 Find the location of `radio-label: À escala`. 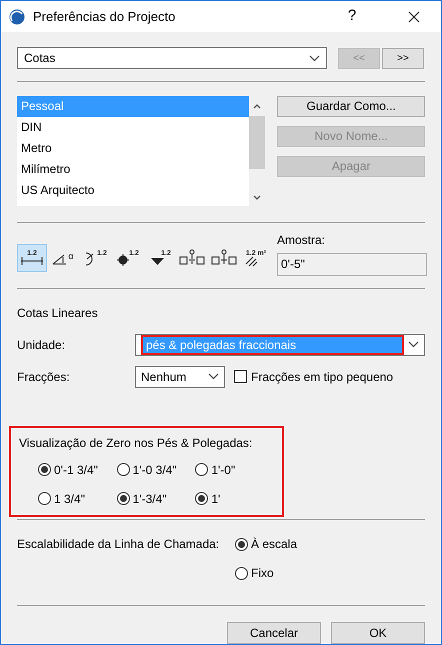

radio-label: À escala is located at coordinates (274, 544).